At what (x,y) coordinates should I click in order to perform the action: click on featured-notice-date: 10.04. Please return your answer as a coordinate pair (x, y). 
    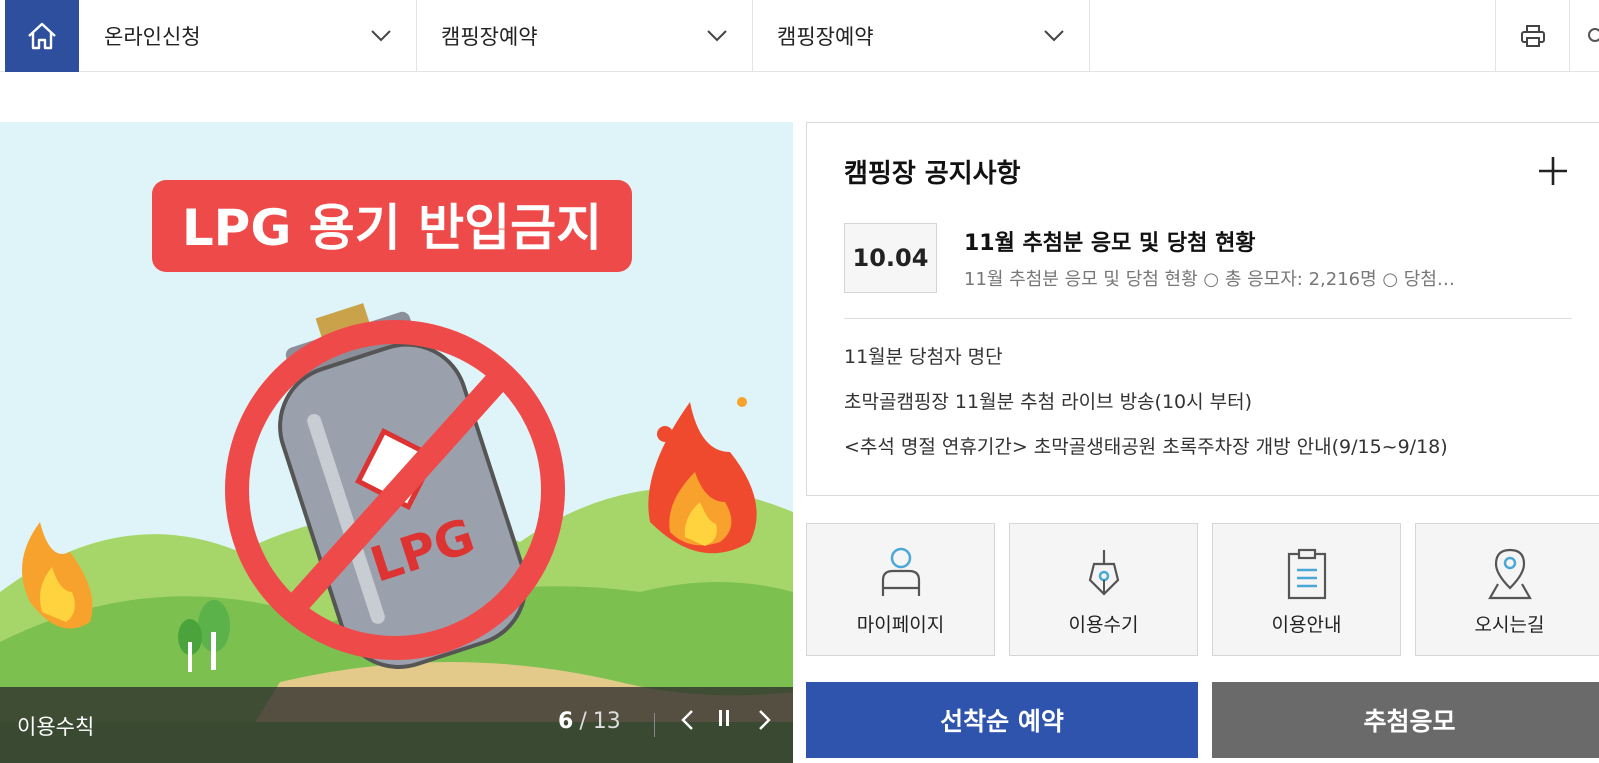
    Looking at the image, I should click on (890, 258).